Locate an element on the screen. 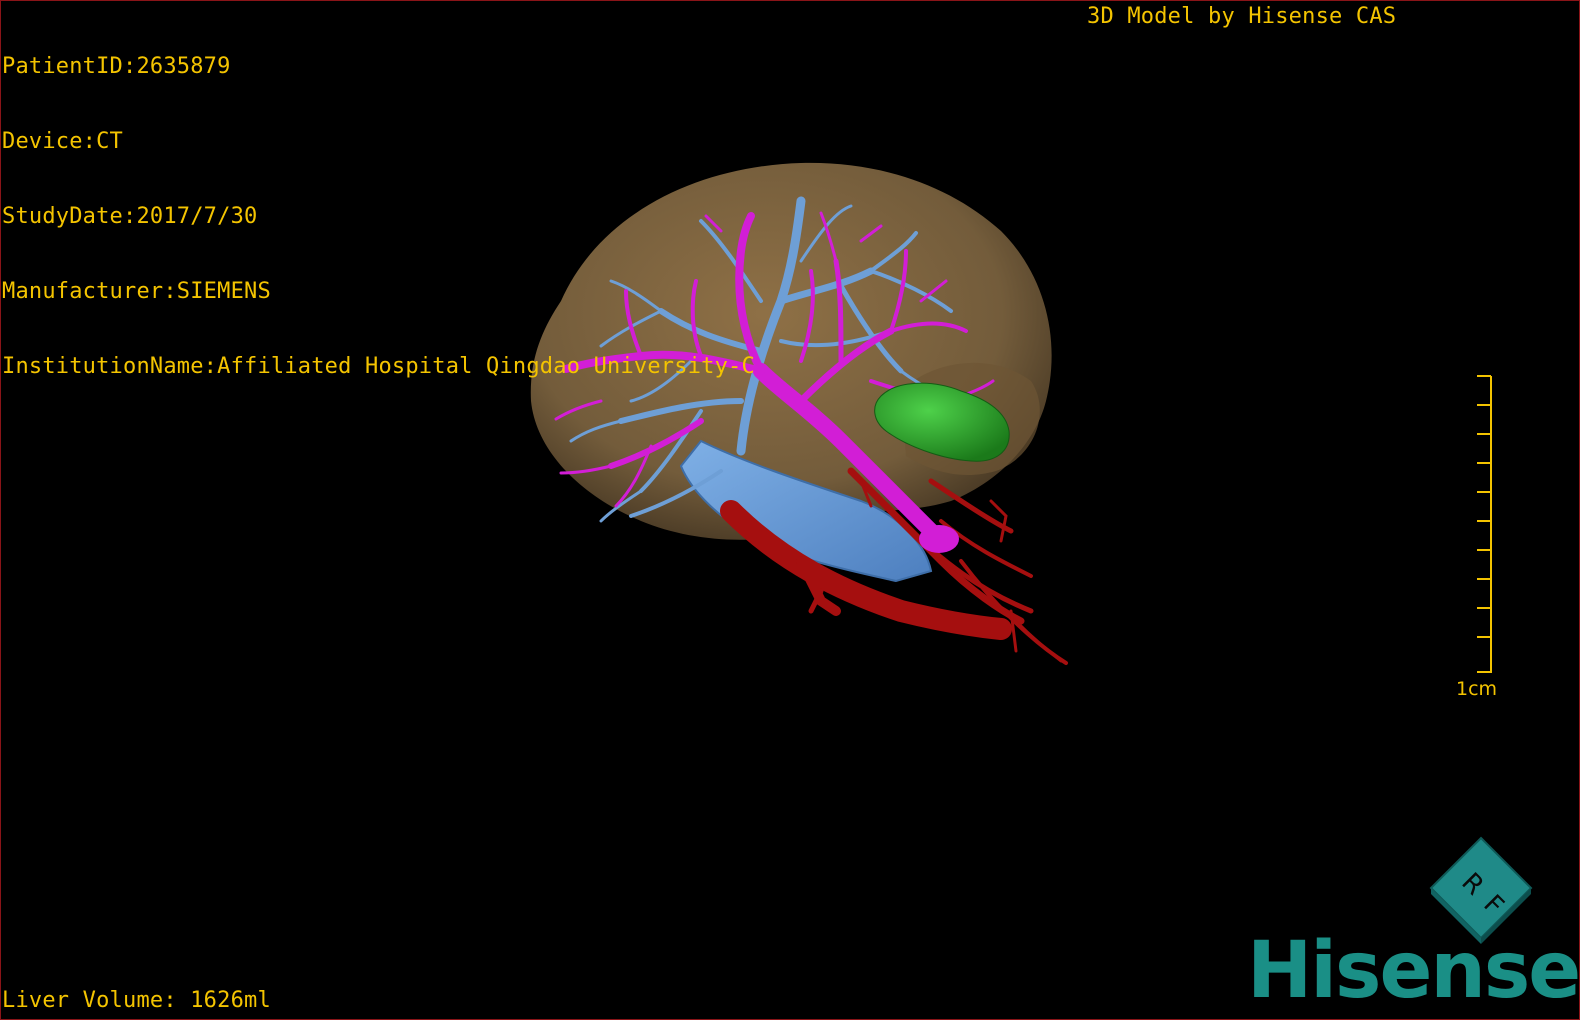 The width and height of the screenshot is (1580, 1020). manufacturer: Manufacturer:SIEMENS is located at coordinates (136, 291).